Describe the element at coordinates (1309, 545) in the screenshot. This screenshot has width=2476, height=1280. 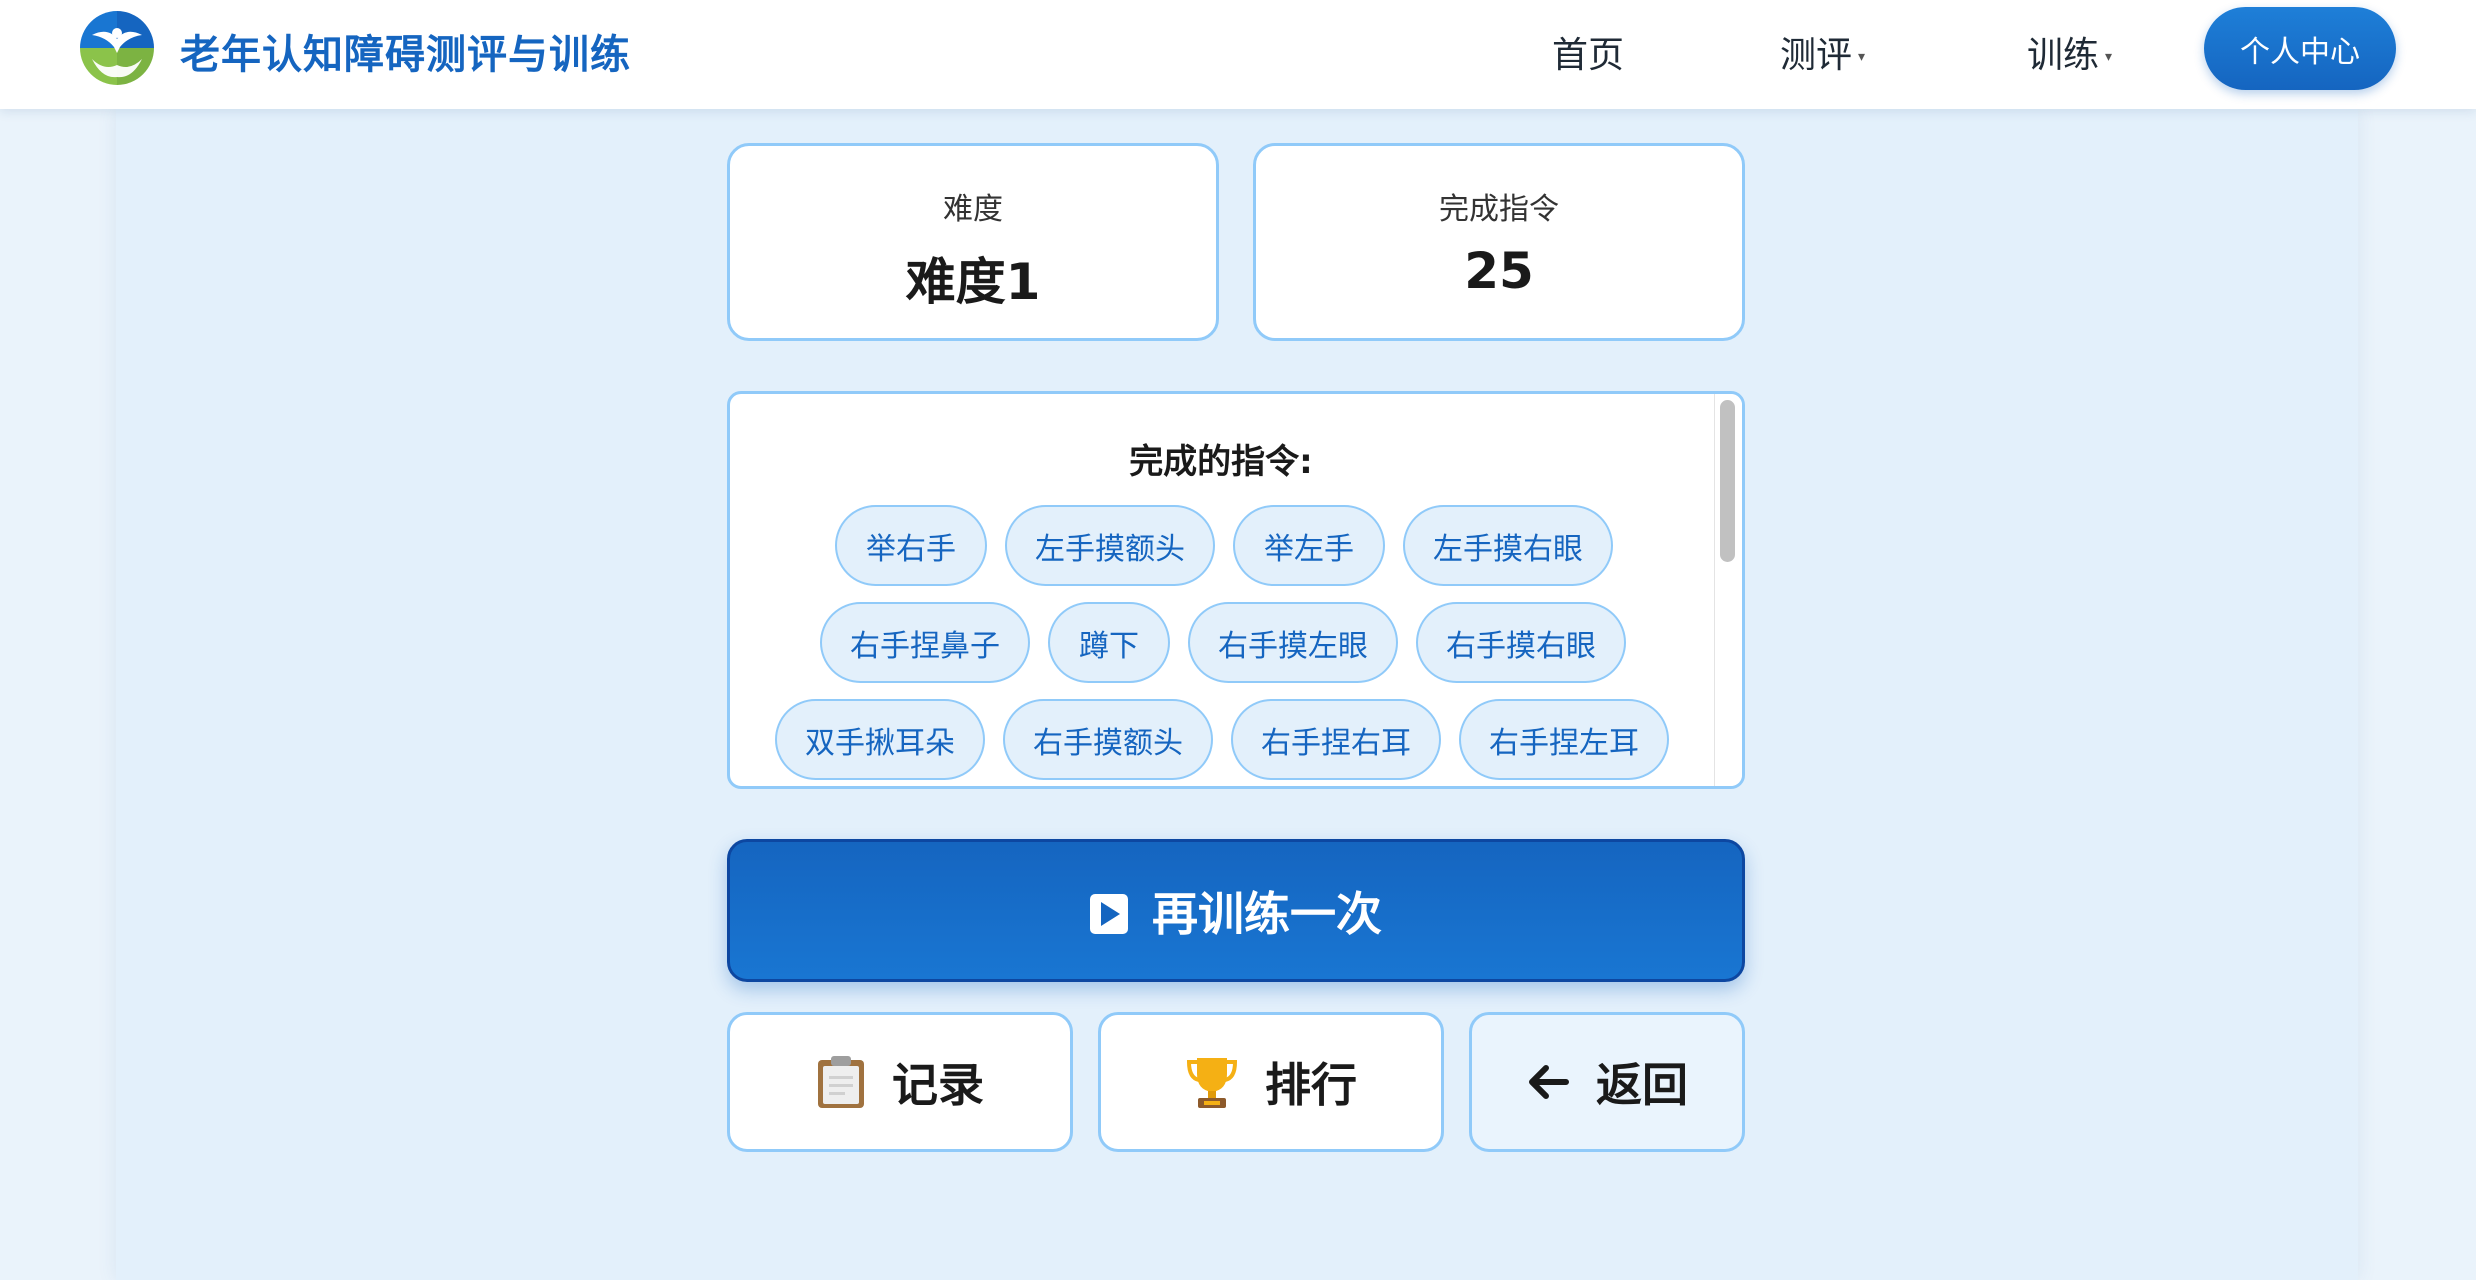
I see `command-tag: 举左手` at that location.